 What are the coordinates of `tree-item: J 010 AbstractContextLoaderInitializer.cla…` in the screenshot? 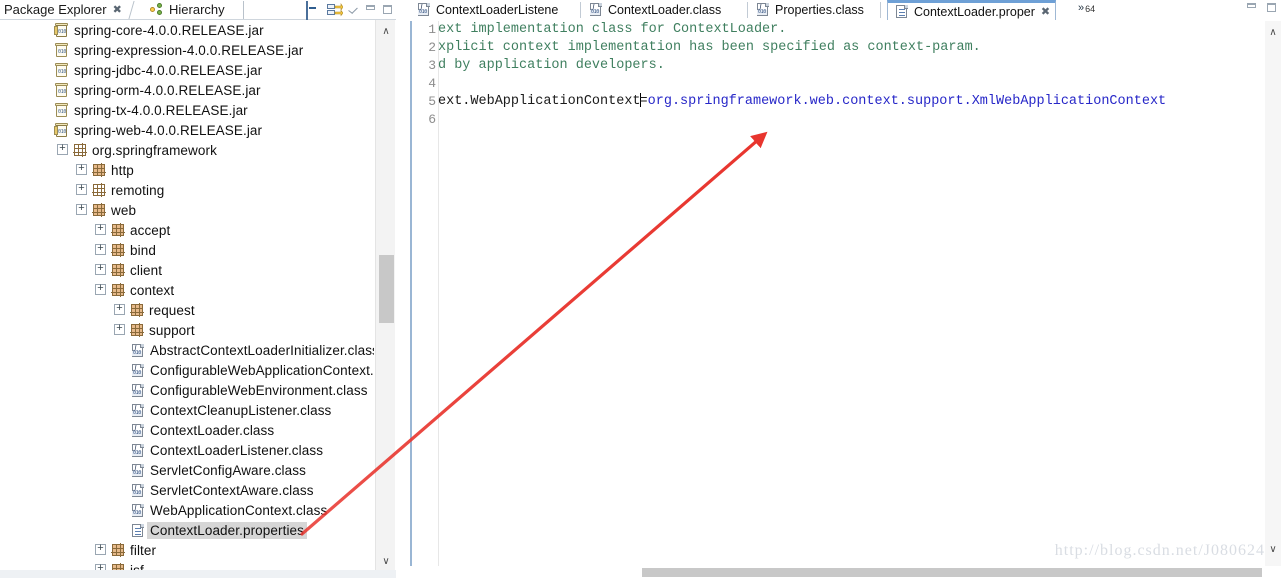 It's located at (187, 350).